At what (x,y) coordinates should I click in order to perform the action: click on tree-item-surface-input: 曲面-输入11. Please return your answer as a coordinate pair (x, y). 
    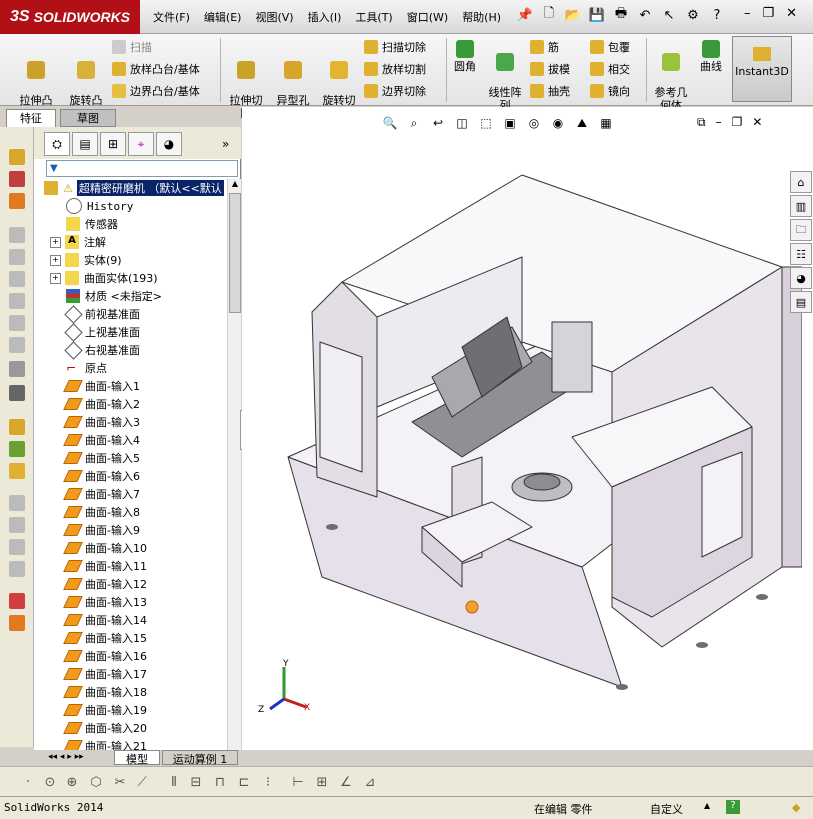
    Looking at the image, I should click on (105, 566).